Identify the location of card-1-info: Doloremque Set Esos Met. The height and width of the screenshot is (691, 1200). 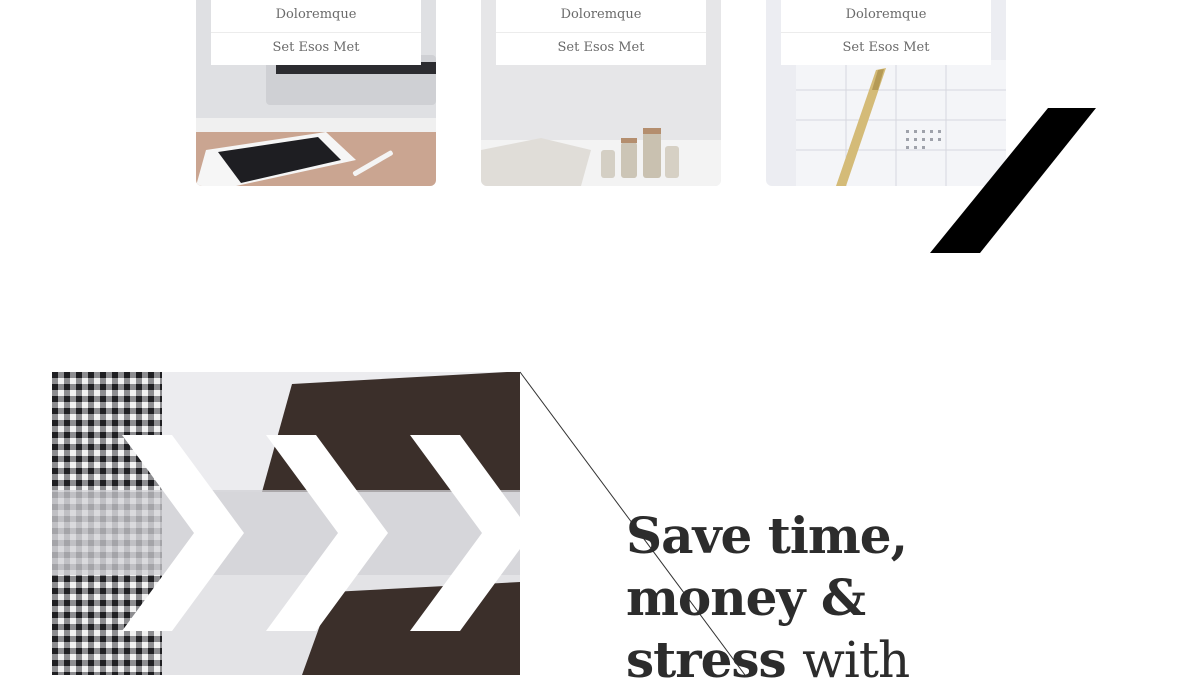
(316, 32).